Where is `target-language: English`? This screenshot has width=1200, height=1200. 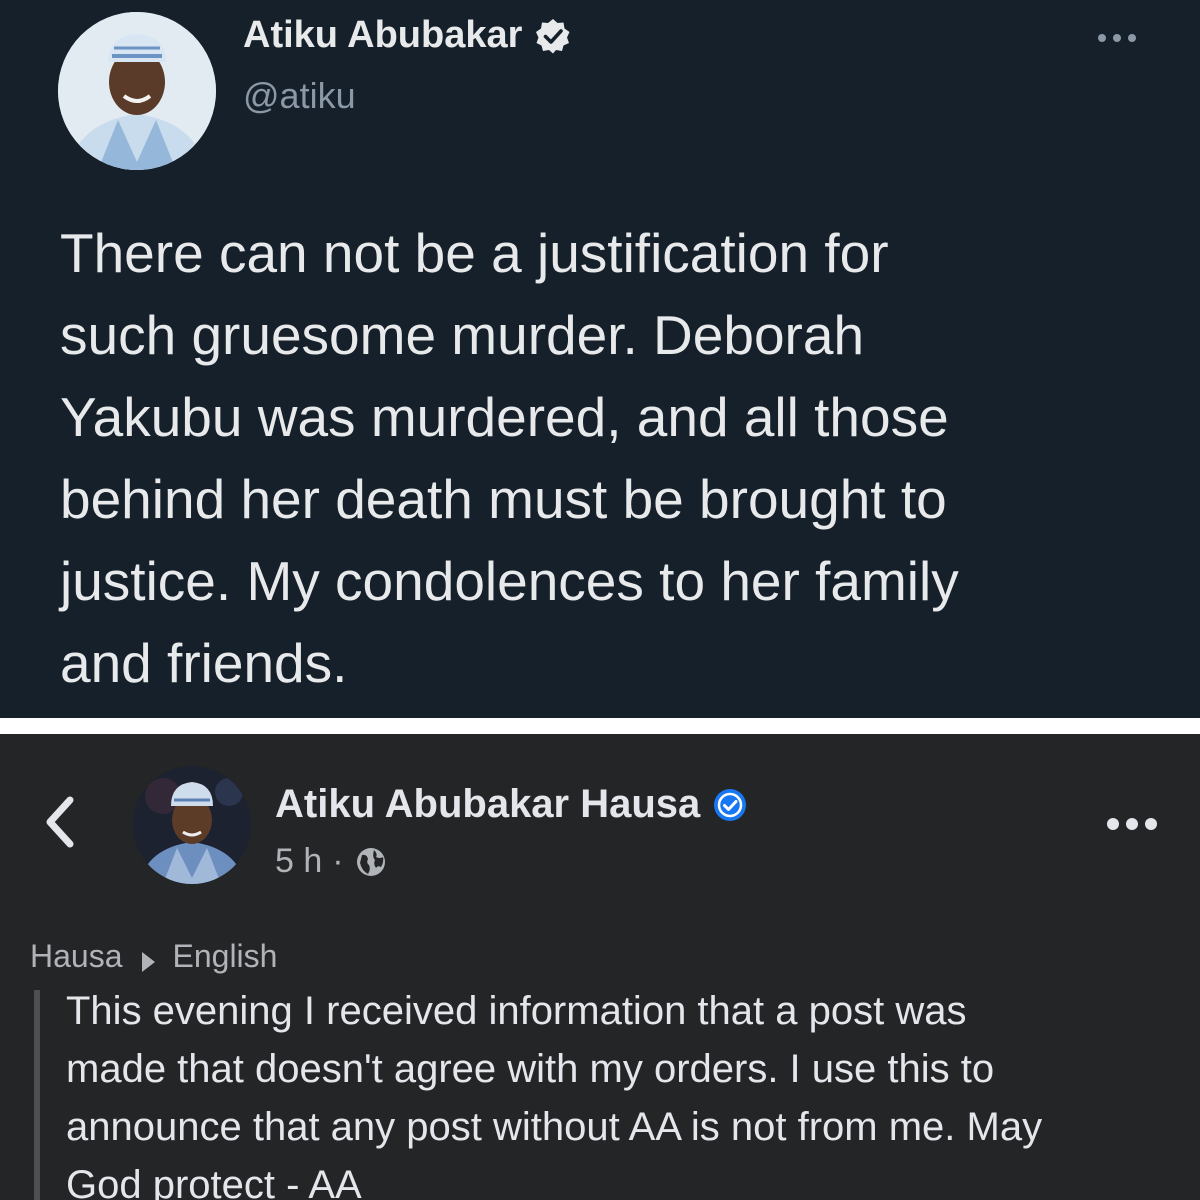 target-language: English is located at coordinates (225, 956).